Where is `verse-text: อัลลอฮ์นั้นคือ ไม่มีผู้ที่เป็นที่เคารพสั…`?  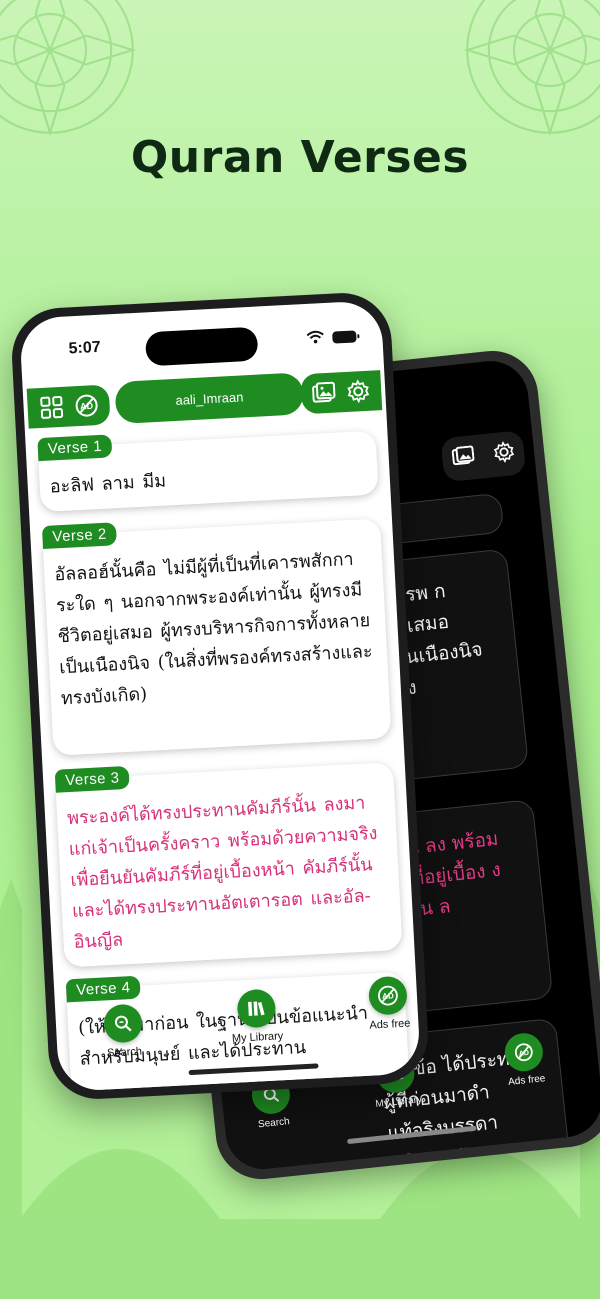 verse-text: อัลลอฮ์นั้นคือ ไม่มีผู้ที่เป็นที่เคารพสั… is located at coordinates (213, 629).